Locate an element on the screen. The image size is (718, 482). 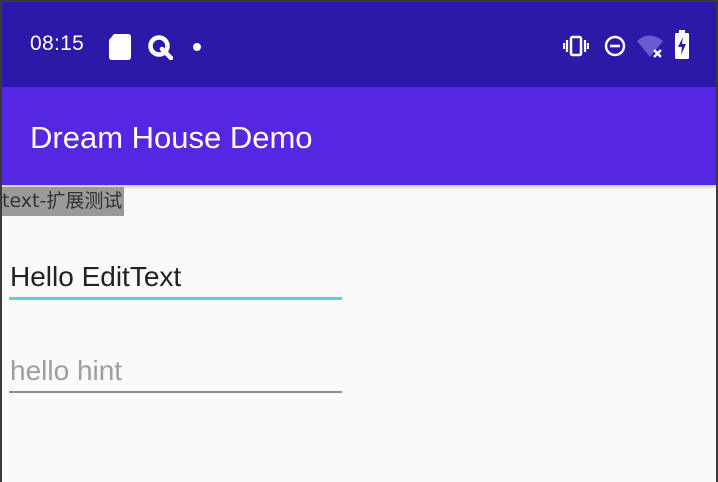
sim-card-icon is located at coordinates (120, 47).